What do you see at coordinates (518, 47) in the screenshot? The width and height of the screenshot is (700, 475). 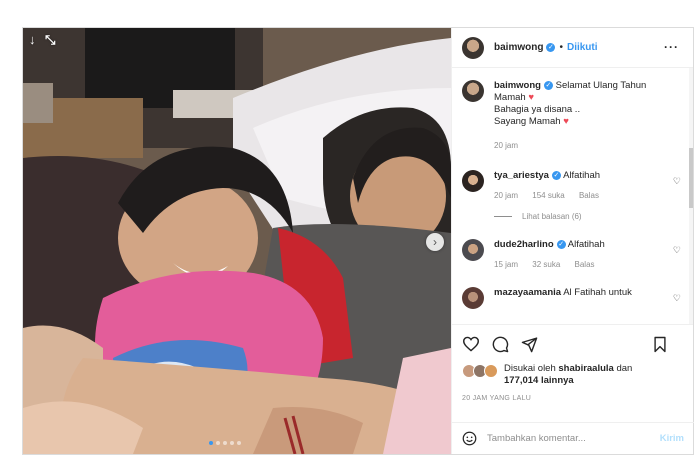 I see `author-username: baimwong` at bounding box center [518, 47].